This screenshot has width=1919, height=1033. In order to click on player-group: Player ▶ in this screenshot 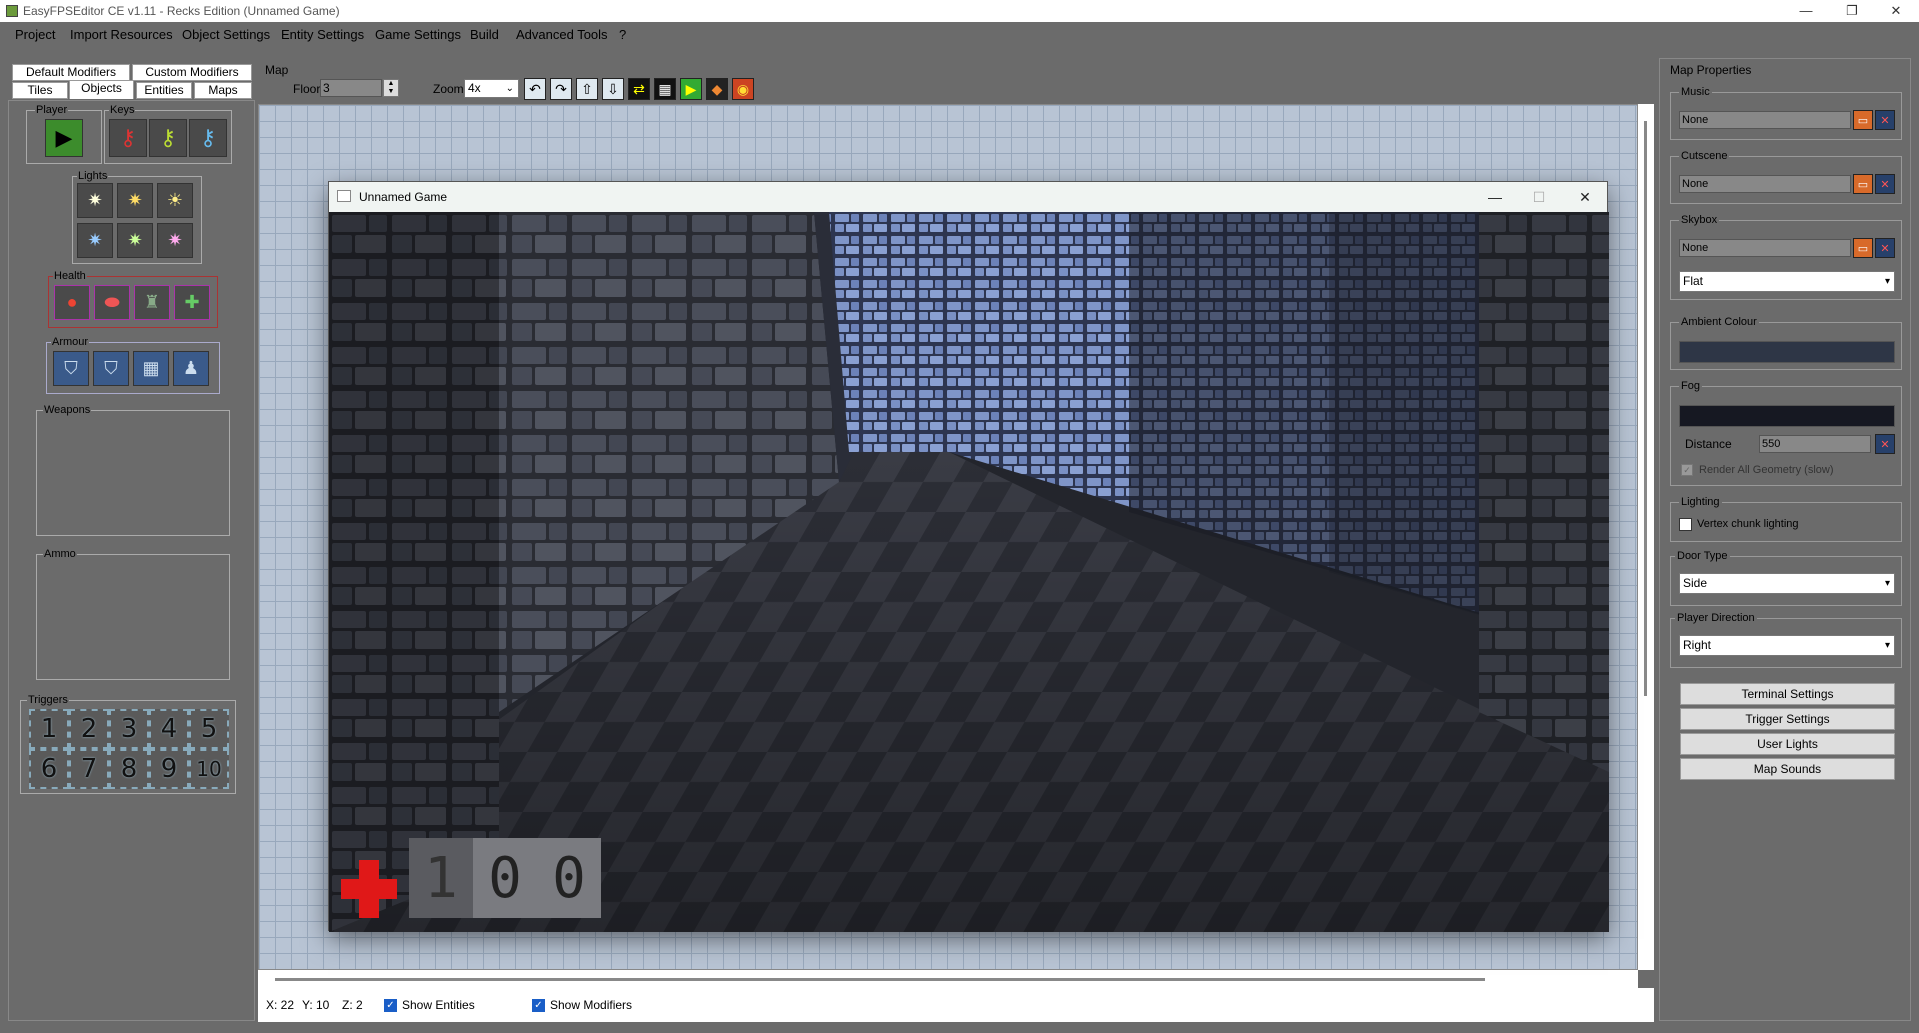, I will do `click(64, 134)`.